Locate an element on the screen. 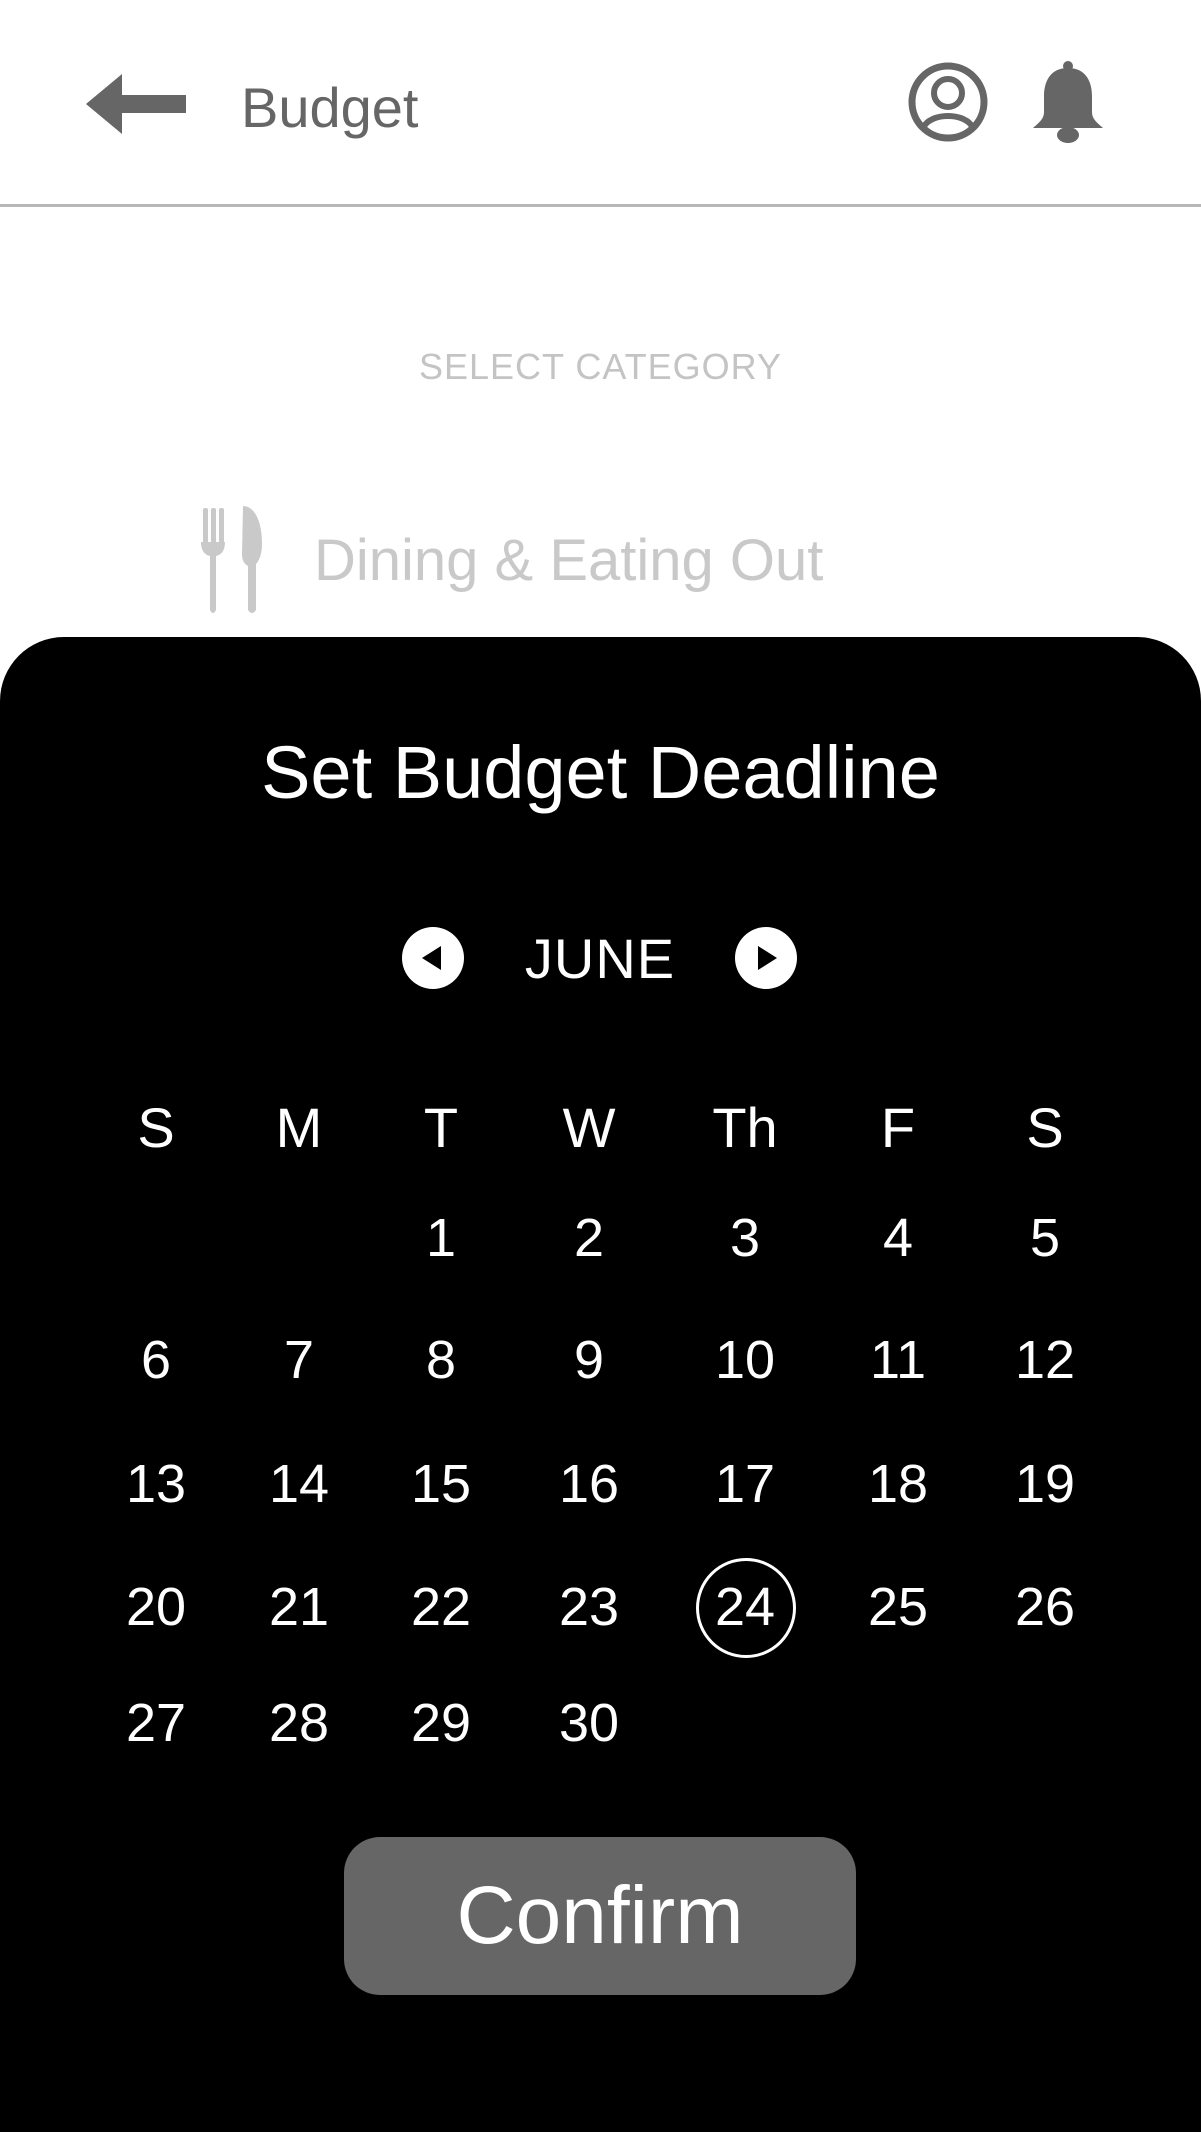  calendar-day: 23 is located at coordinates (589, 1607).